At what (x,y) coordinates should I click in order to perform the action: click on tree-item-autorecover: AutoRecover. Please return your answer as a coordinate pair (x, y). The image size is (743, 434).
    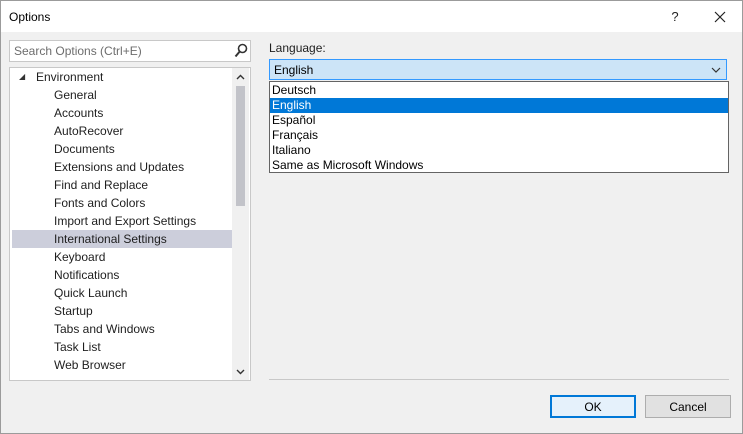
    Looking at the image, I should click on (122, 131).